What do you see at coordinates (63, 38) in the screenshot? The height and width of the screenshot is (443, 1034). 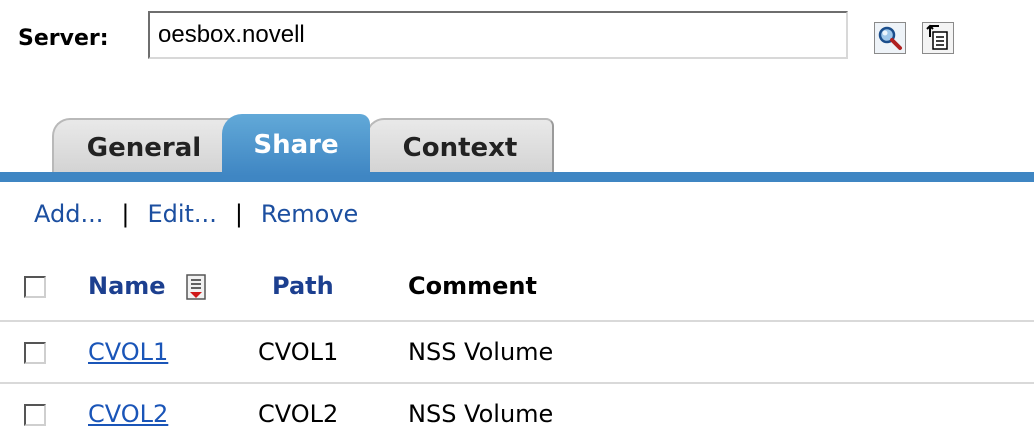 I see `server-label: Server:` at bounding box center [63, 38].